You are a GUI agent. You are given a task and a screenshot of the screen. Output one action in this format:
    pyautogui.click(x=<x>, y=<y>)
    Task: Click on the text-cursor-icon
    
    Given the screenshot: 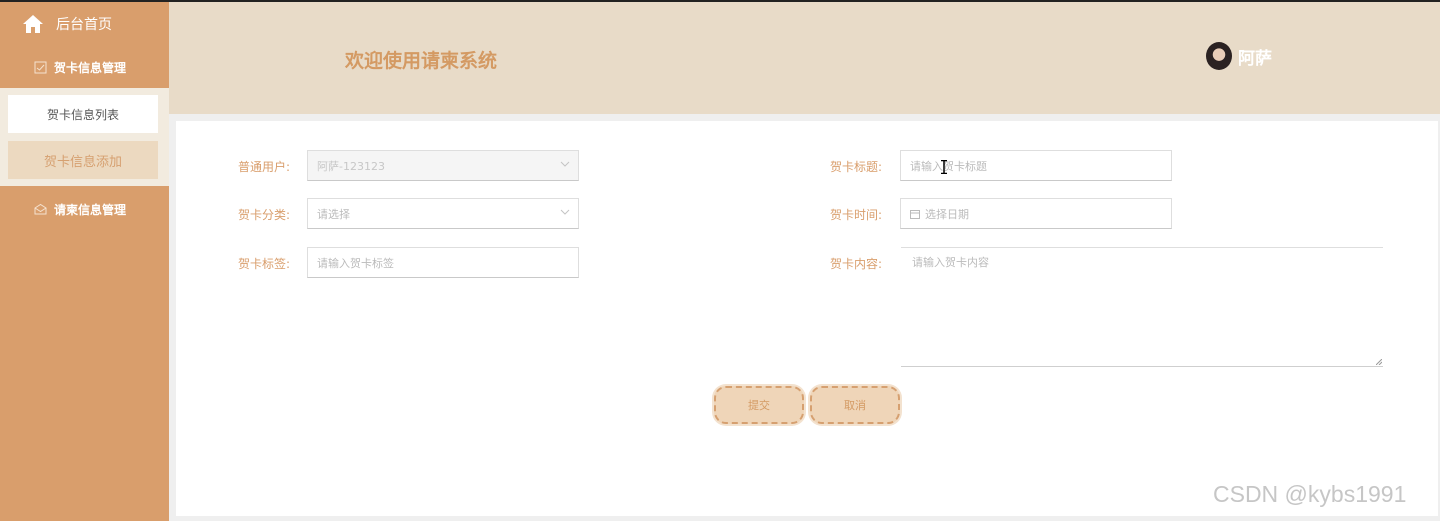 What is the action you would take?
    pyautogui.click(x=944, y=167)
    